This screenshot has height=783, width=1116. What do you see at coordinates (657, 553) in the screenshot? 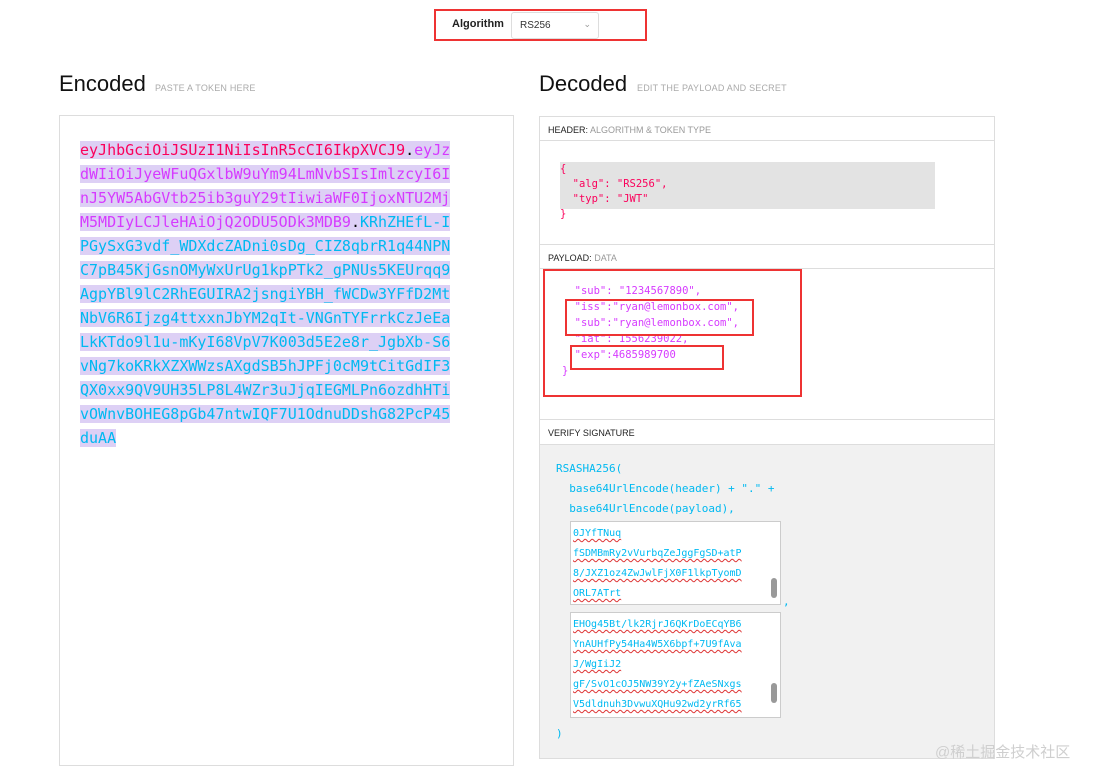
I see `key-line: fSDMBmRy2vVurbqZeJggFgSD+atP` at bounding box center [657, 553].